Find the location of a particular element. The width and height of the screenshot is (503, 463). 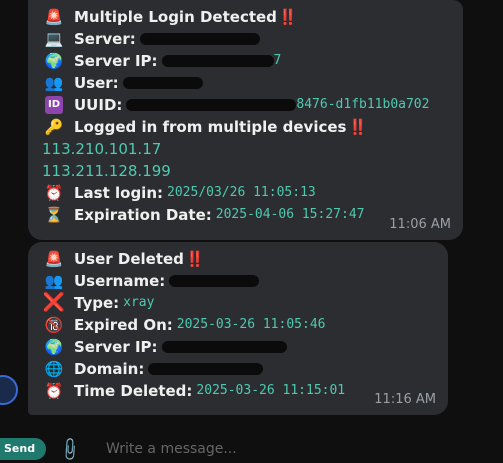

msg2-server-ip-row: 🌍 Server IP: is located at coordinates (239, 347).